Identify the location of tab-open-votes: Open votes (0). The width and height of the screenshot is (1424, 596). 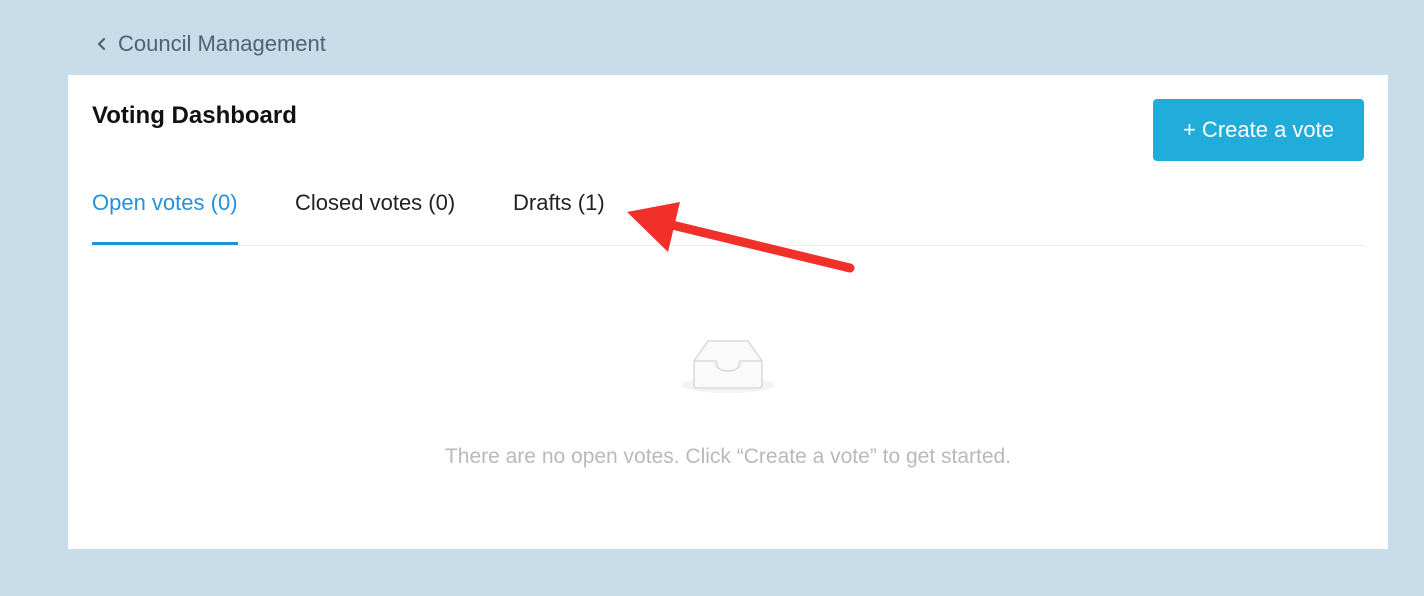
(165, 215).